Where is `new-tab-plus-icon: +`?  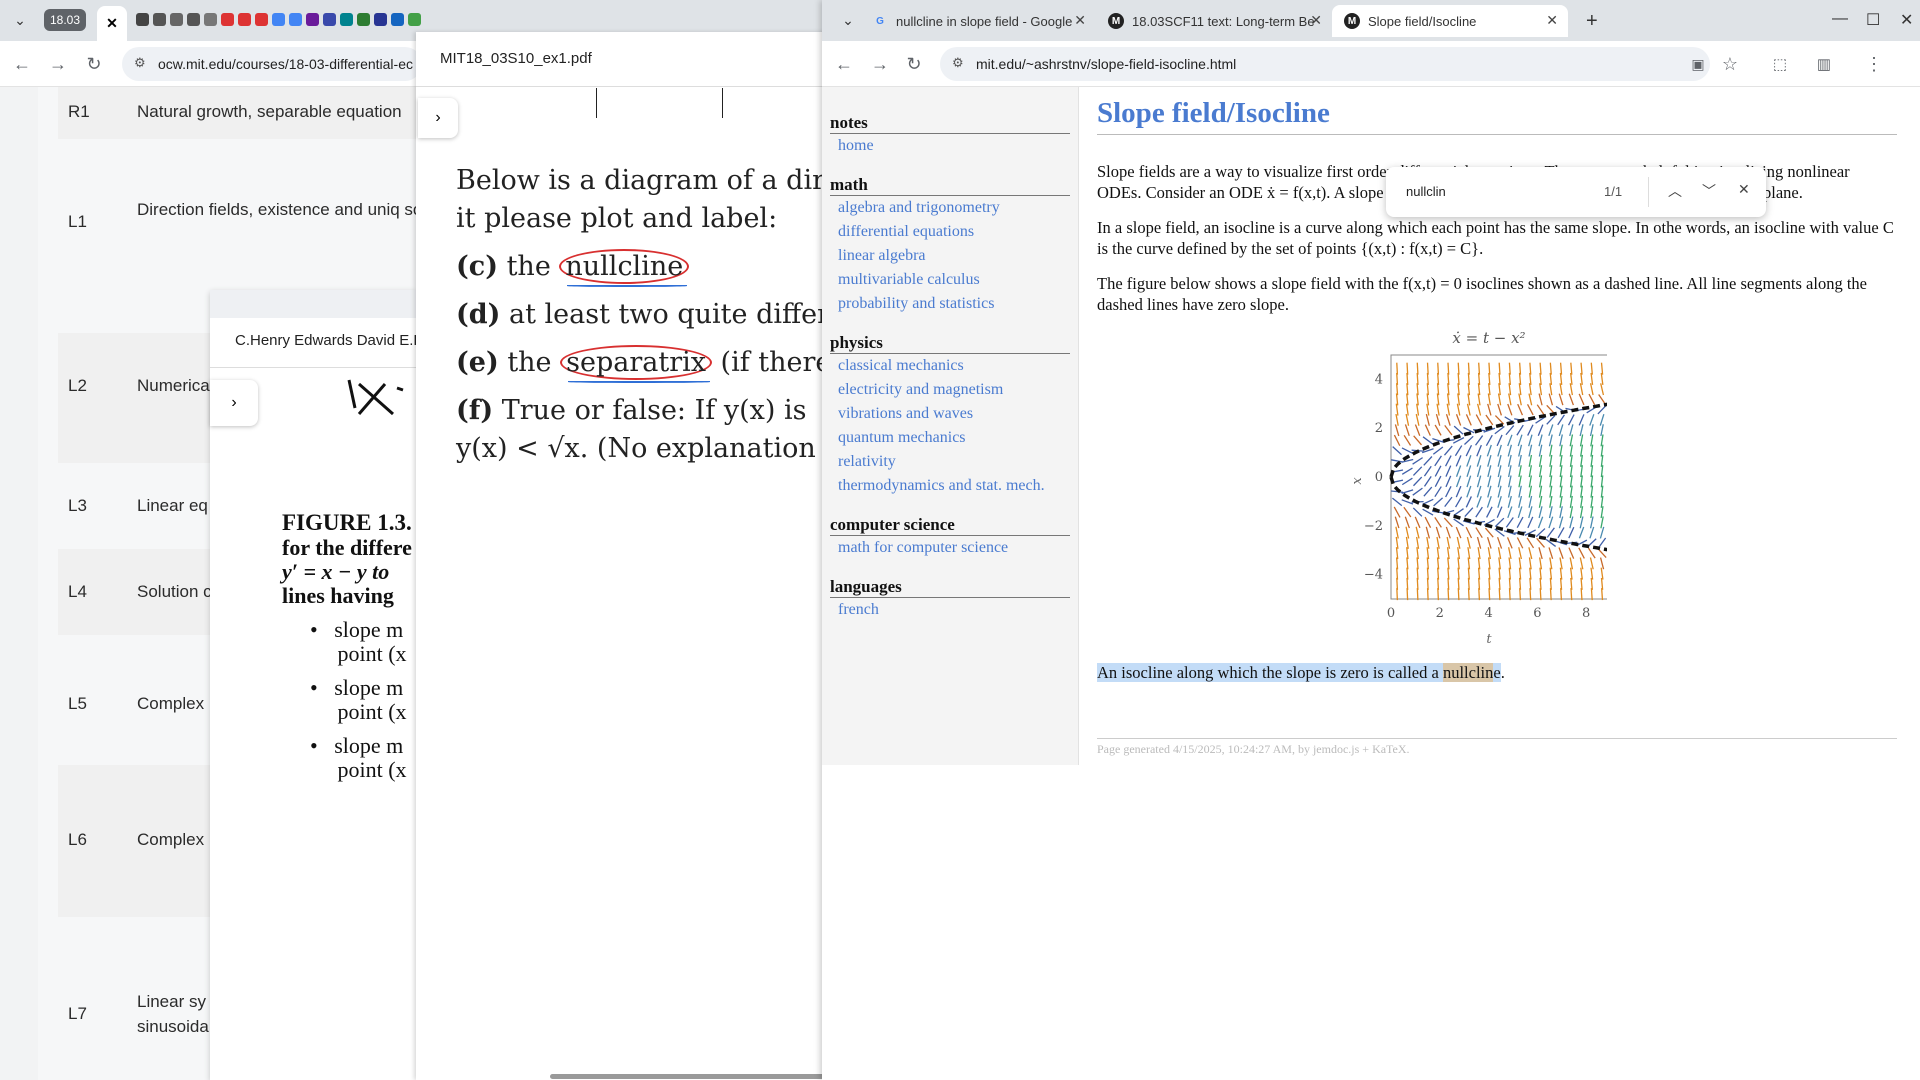
new-tab-plus-icon: + is located at coordinates (1592, 21).